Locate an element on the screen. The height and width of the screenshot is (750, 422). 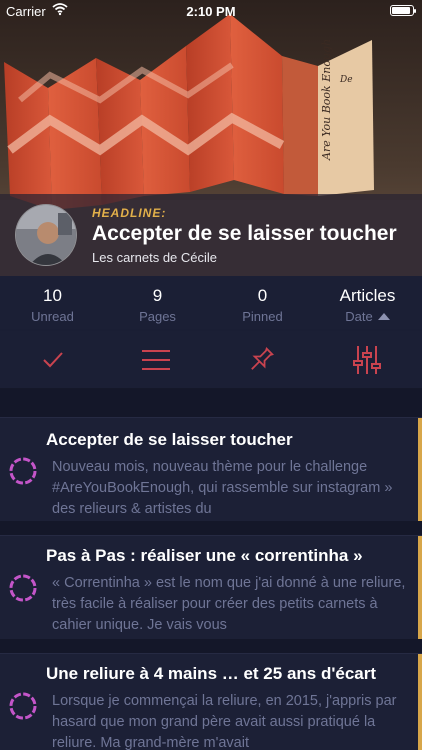
article-title: Pas à Pas : réaliser une « correntinha » is located at coordinates (229, 556).